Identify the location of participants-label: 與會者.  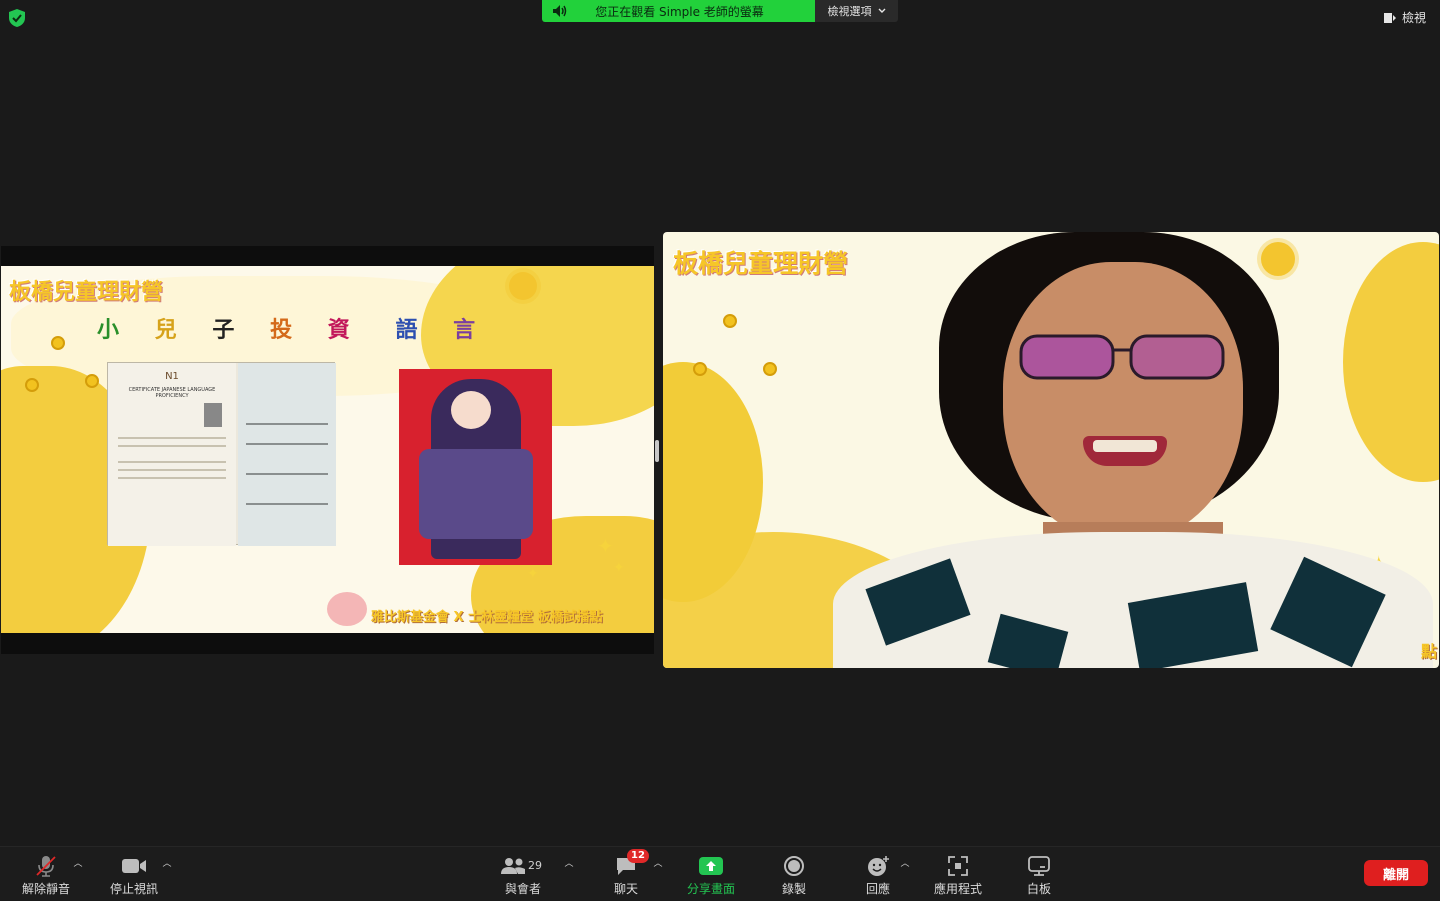
(522, 889).